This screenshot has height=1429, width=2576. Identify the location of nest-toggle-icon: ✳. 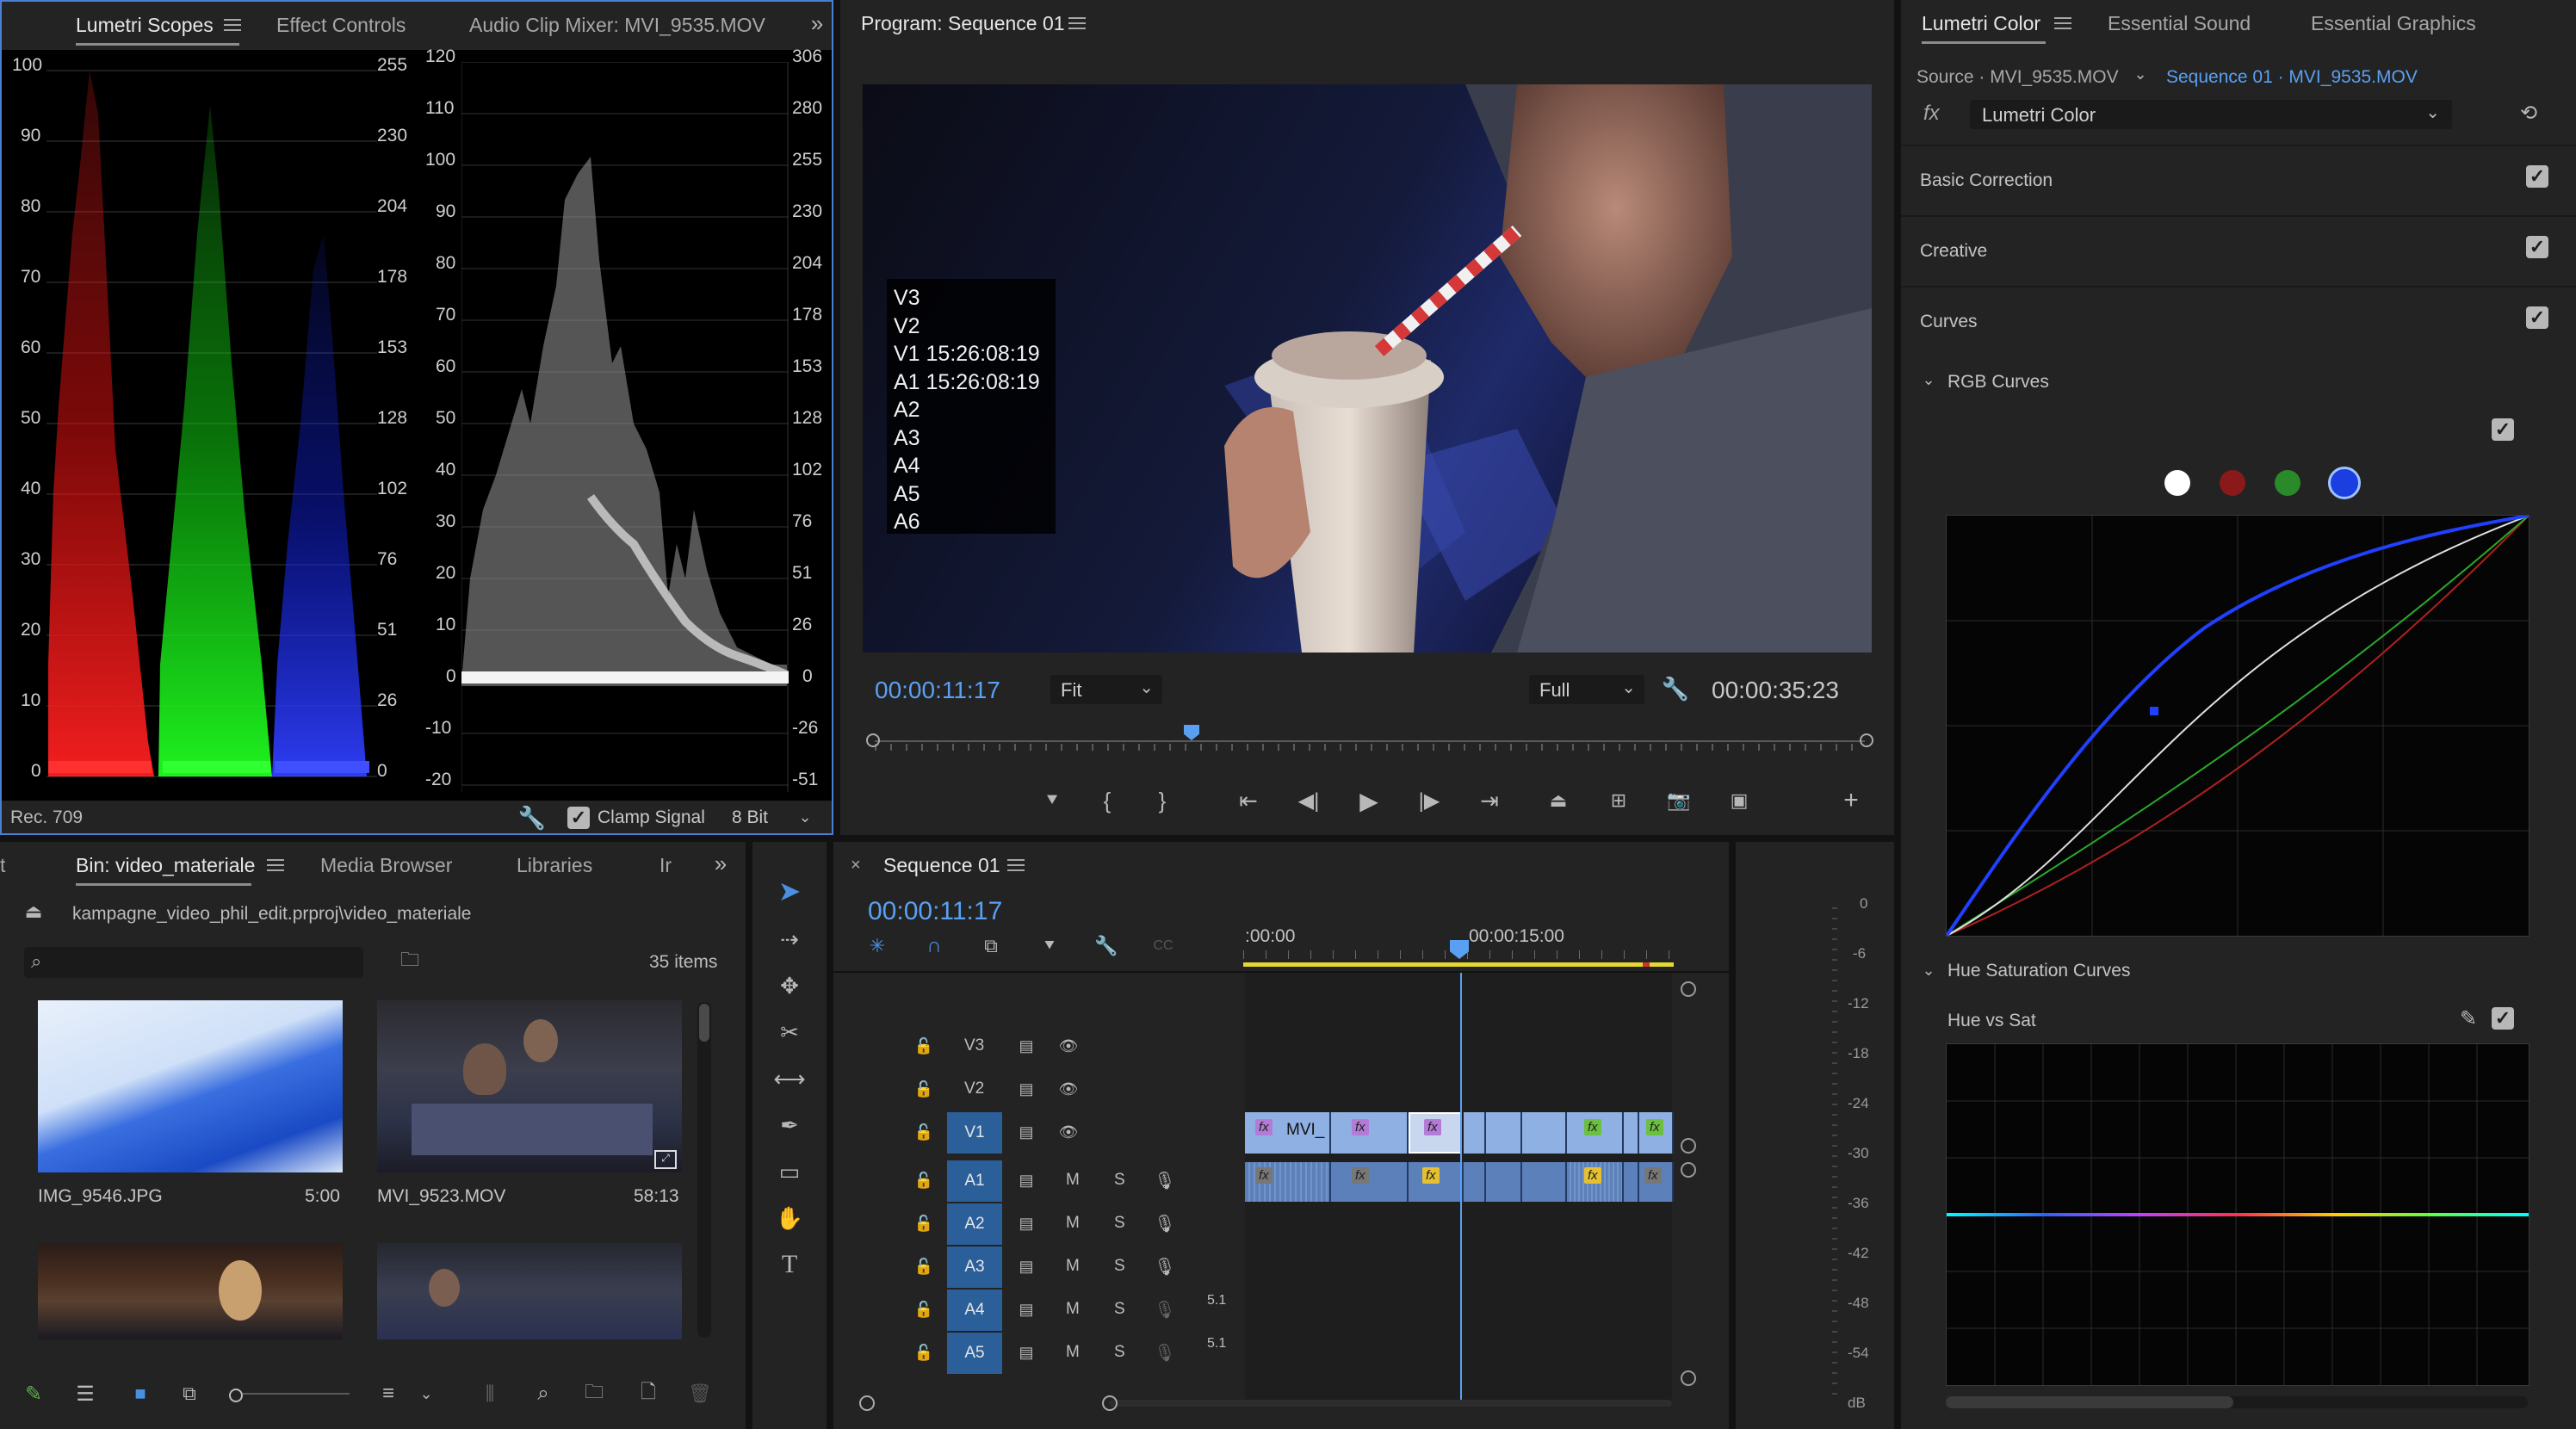
(878, 946).